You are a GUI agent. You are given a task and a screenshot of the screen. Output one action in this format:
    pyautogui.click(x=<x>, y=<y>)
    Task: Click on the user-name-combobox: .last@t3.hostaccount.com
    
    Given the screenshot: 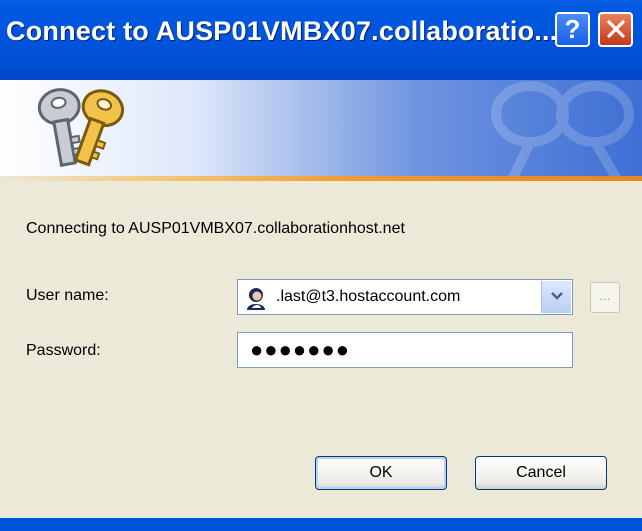 What is the action you would take?
    pyautogui.click(x=405, y=297)
    